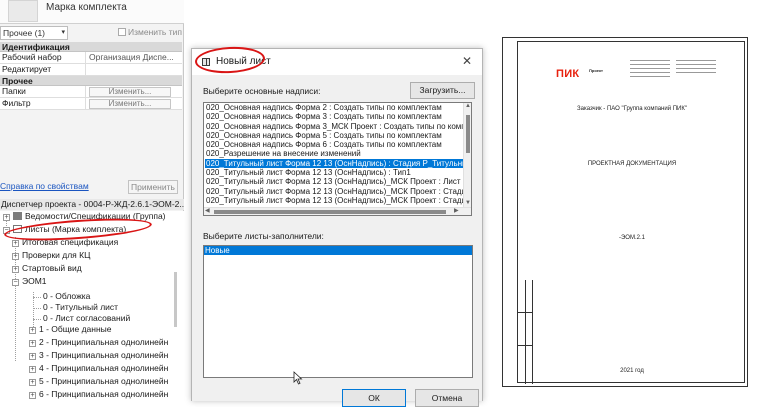 This screenshot has height=407, width=768. What do you see at coordinates (467, 61) in the screenshot?
I see `close-icon: ✕` at bounding box center [467, 61].